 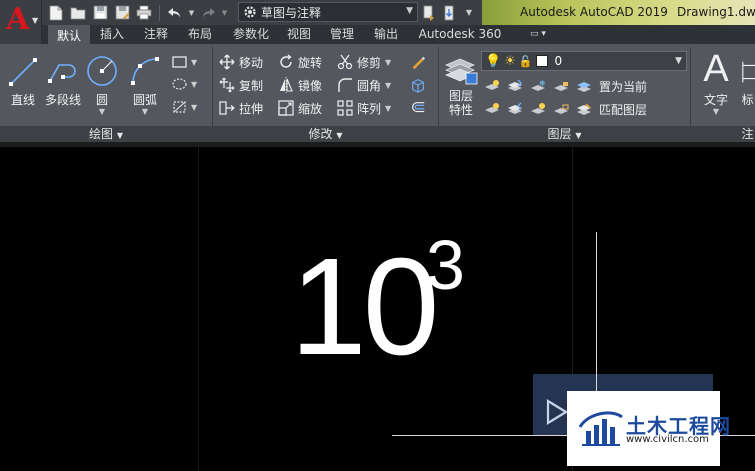 What do you see at coordinates (100, 12) in the screenshot?
I see `save-icon` at bounding box center [100, 12].